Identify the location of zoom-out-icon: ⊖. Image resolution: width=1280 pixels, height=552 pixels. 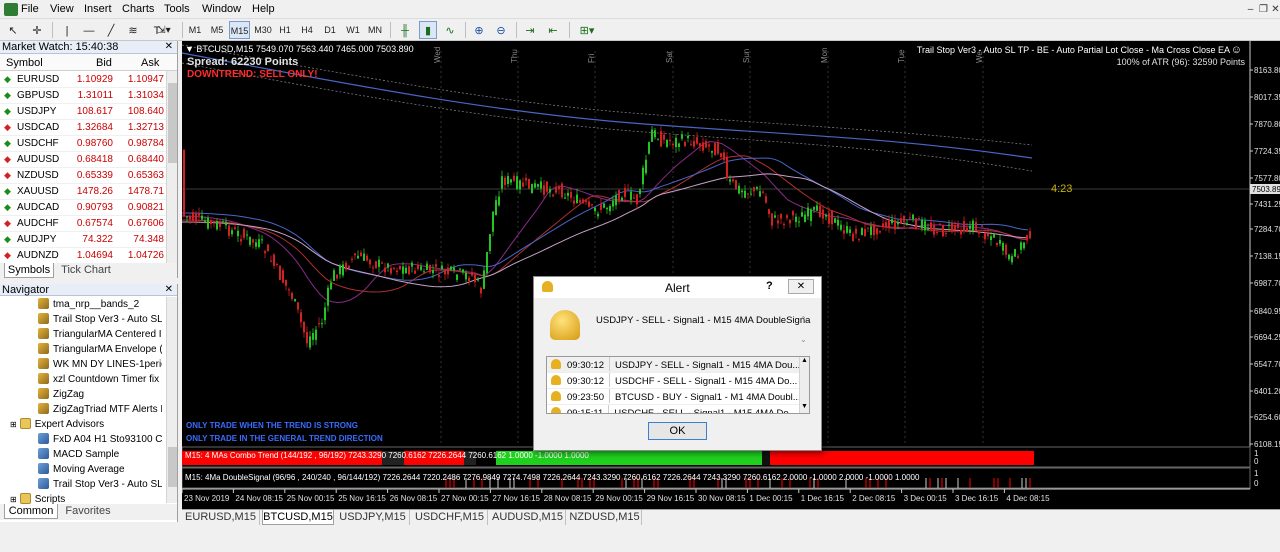
(501, 30).